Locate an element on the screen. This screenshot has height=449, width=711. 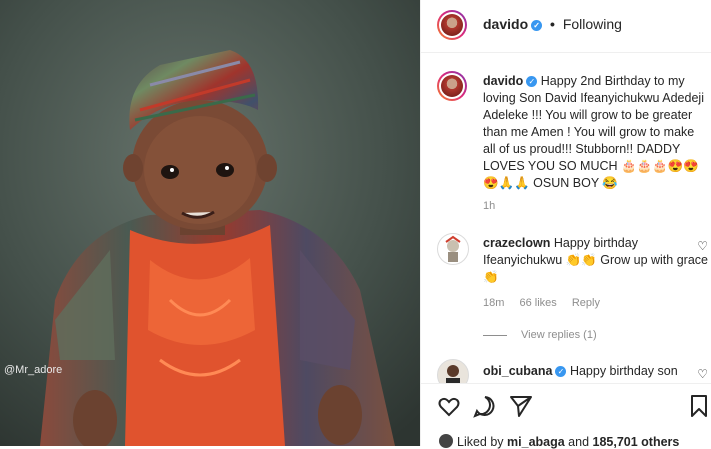
author-avatar is located at coordinates (452, 25).